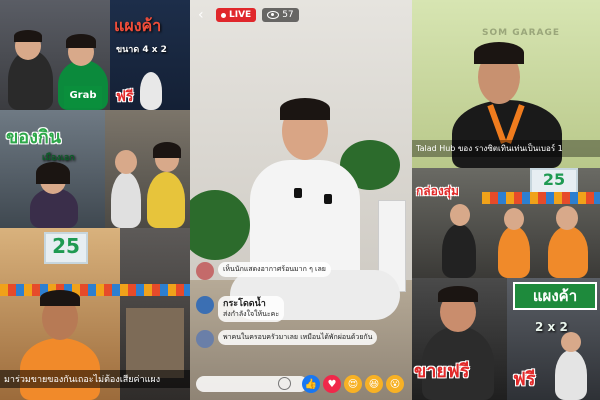  Describe the element at coordinates (374, 384) in the screenshot. I see `haha-reaction-icon: 😆` at that location.